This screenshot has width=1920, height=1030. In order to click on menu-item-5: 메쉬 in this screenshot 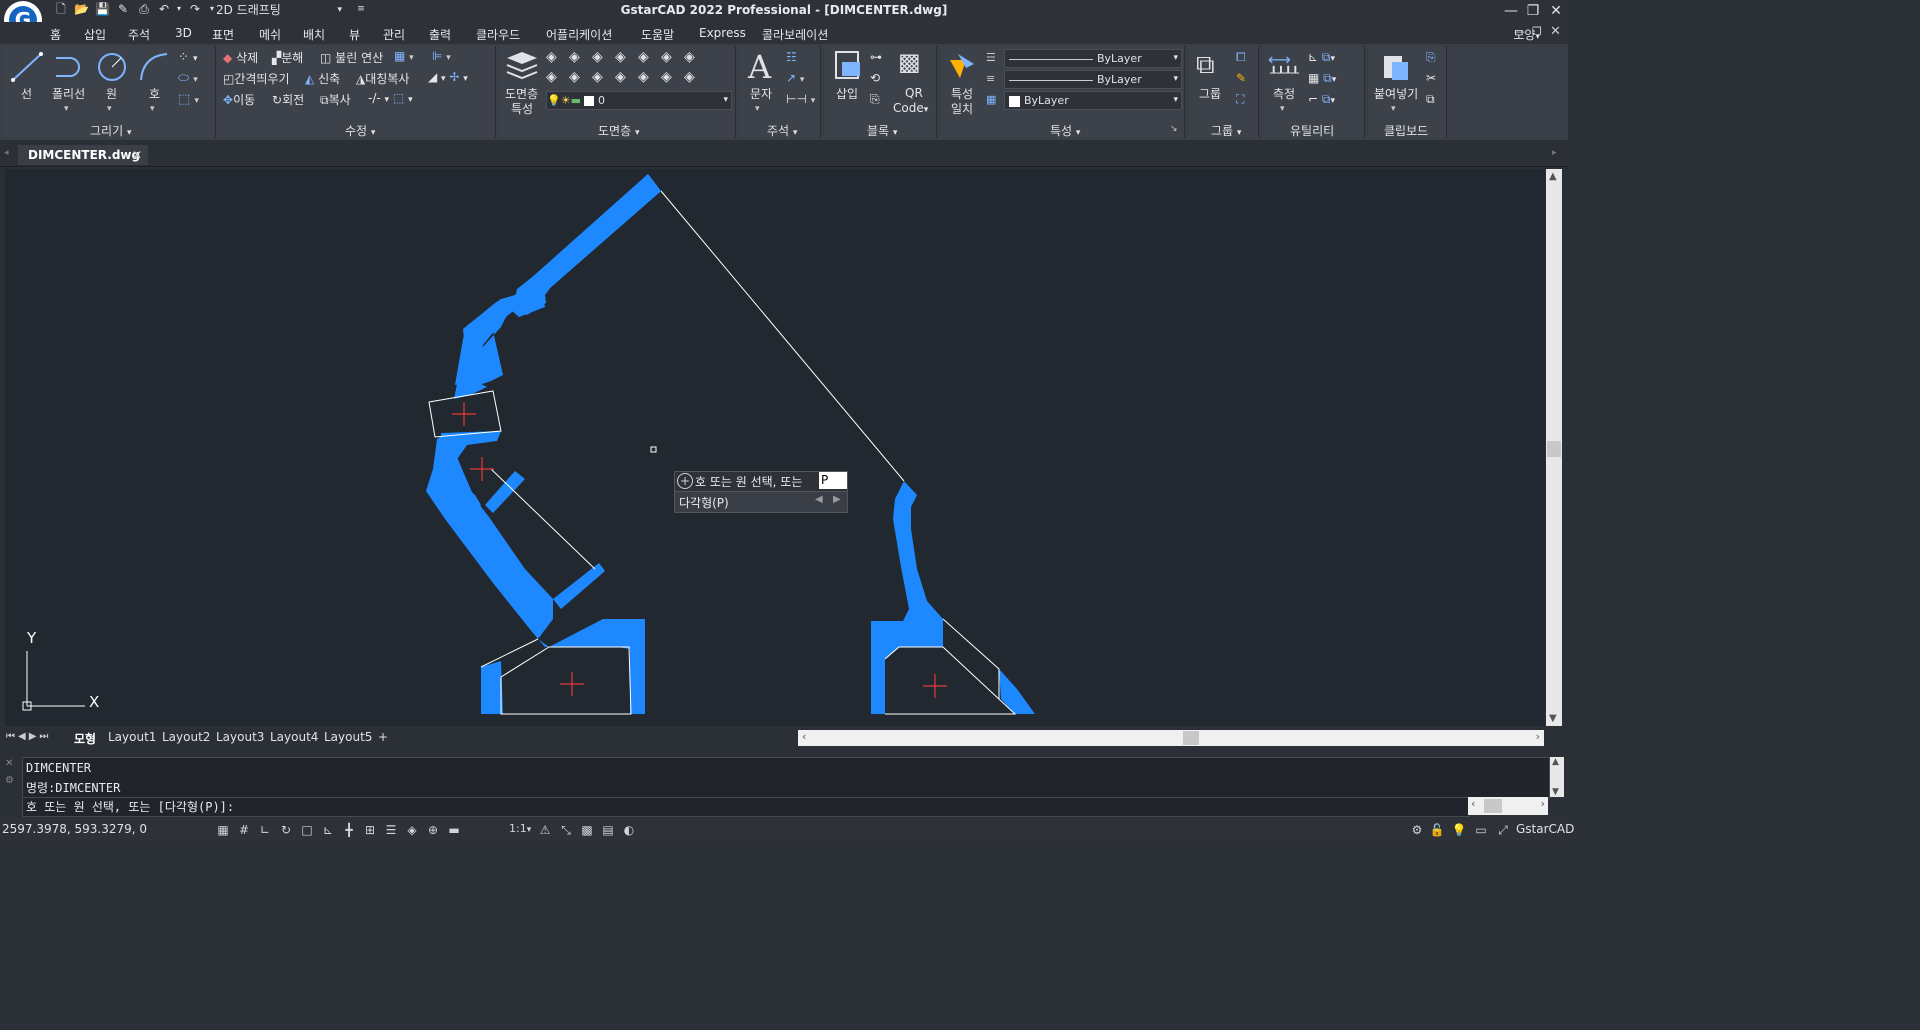, I will do `click(270, 34)`.